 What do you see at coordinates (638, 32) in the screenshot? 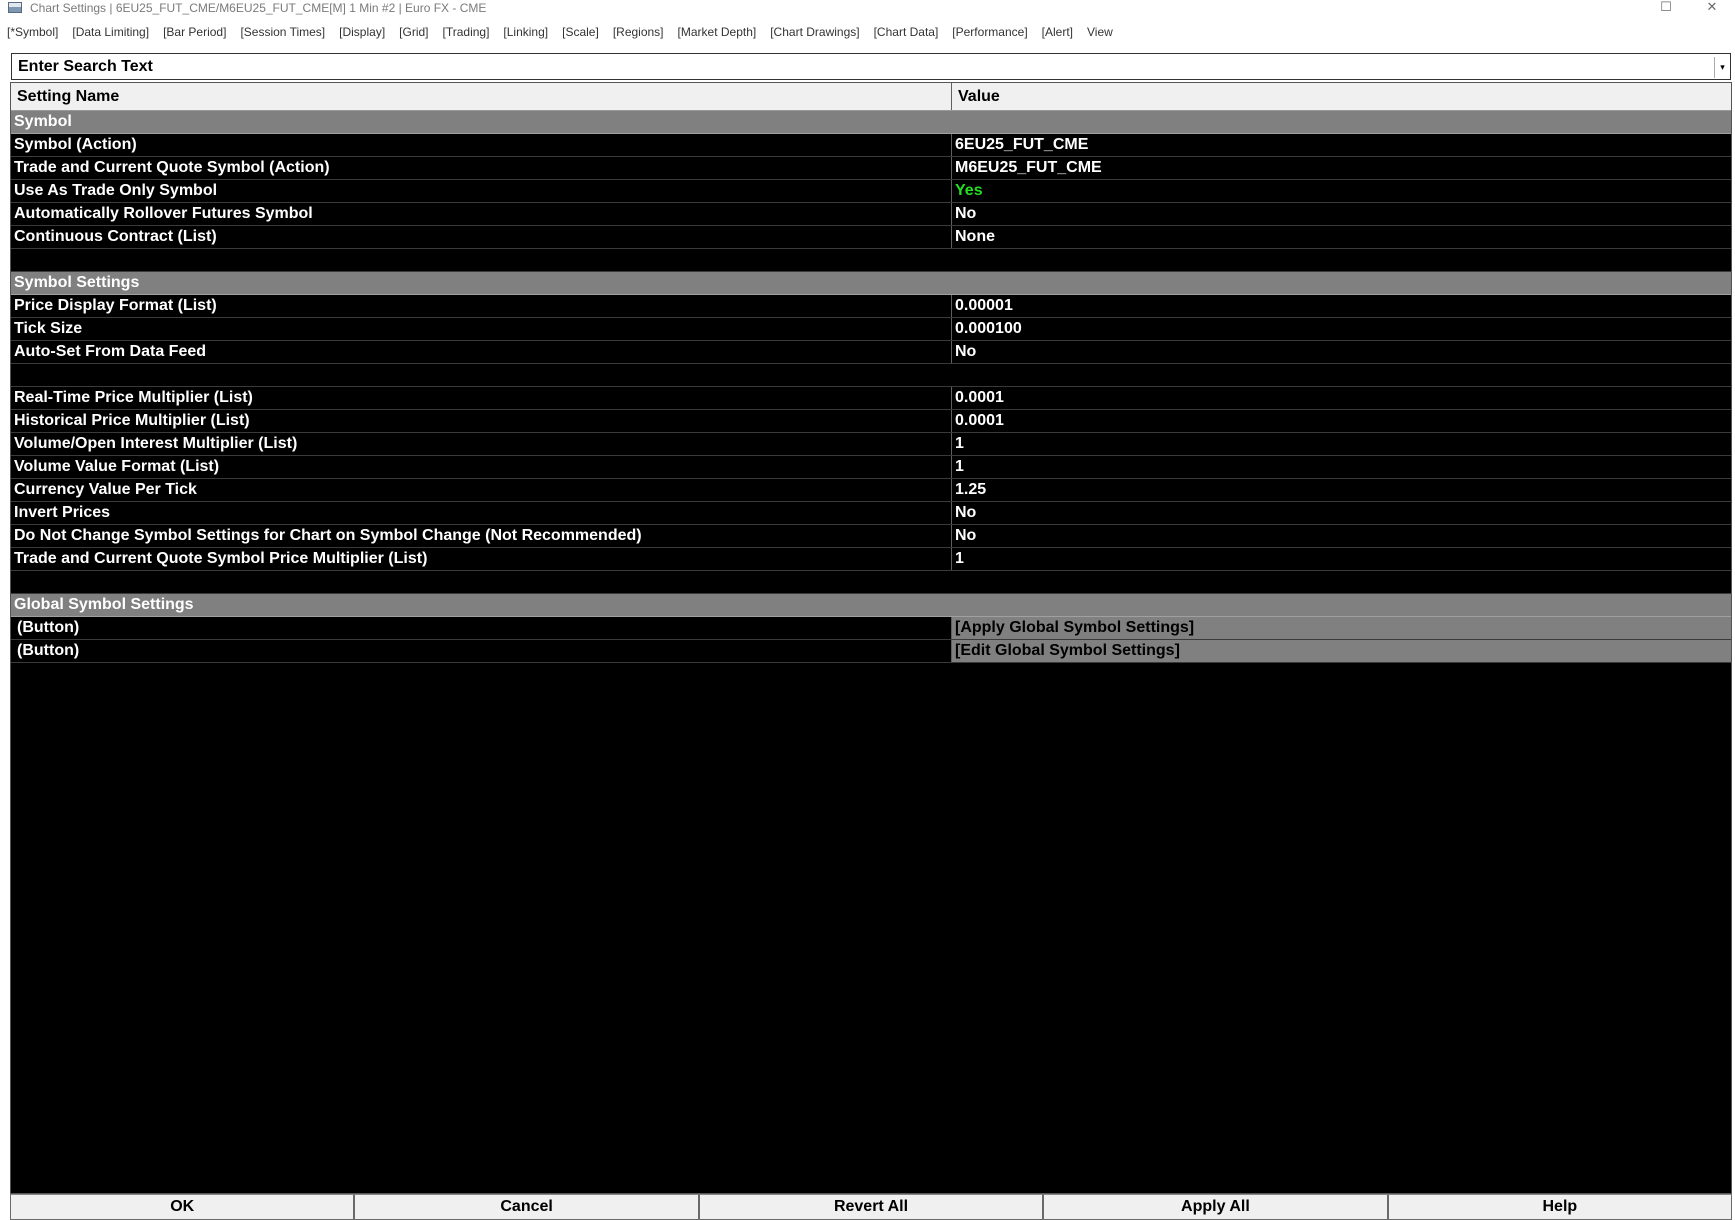
I see `tab-regions: [Regions]` at bounding box center [638, 32].